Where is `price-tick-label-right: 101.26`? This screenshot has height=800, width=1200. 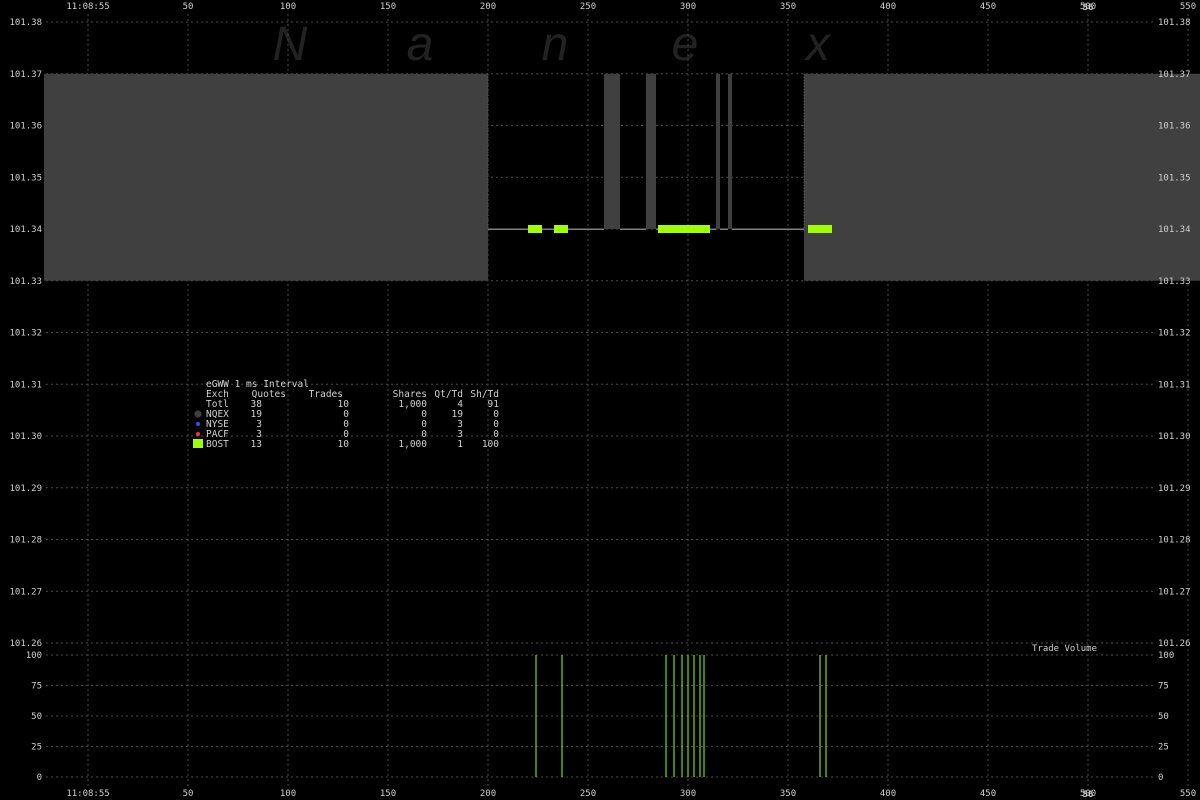 price-tick-label-right: 101.26 is located at coordinates (1174, 644).